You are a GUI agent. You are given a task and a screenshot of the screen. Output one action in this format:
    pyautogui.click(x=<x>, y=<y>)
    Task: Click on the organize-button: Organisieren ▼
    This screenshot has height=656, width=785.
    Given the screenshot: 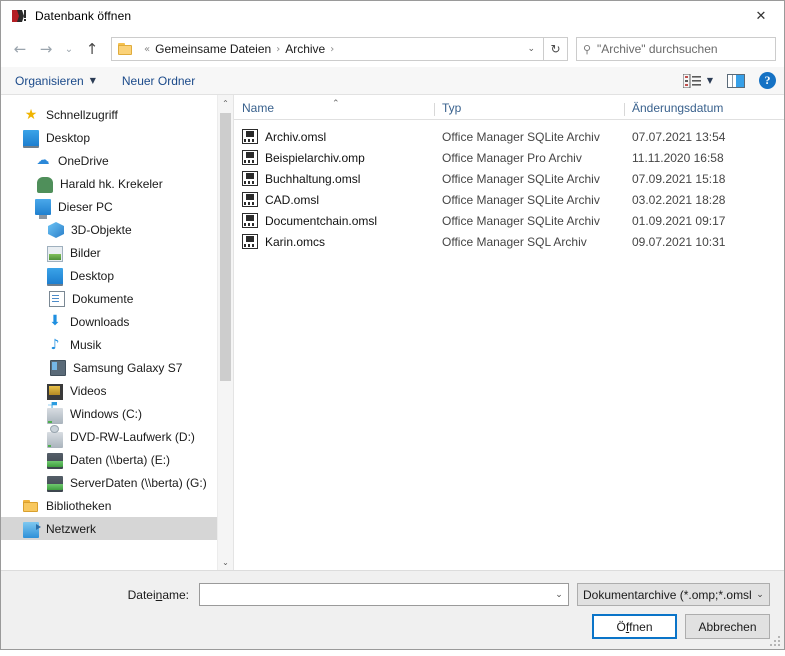 What is the action you would take?
    pyautogui.click(x=55, y=81)
    